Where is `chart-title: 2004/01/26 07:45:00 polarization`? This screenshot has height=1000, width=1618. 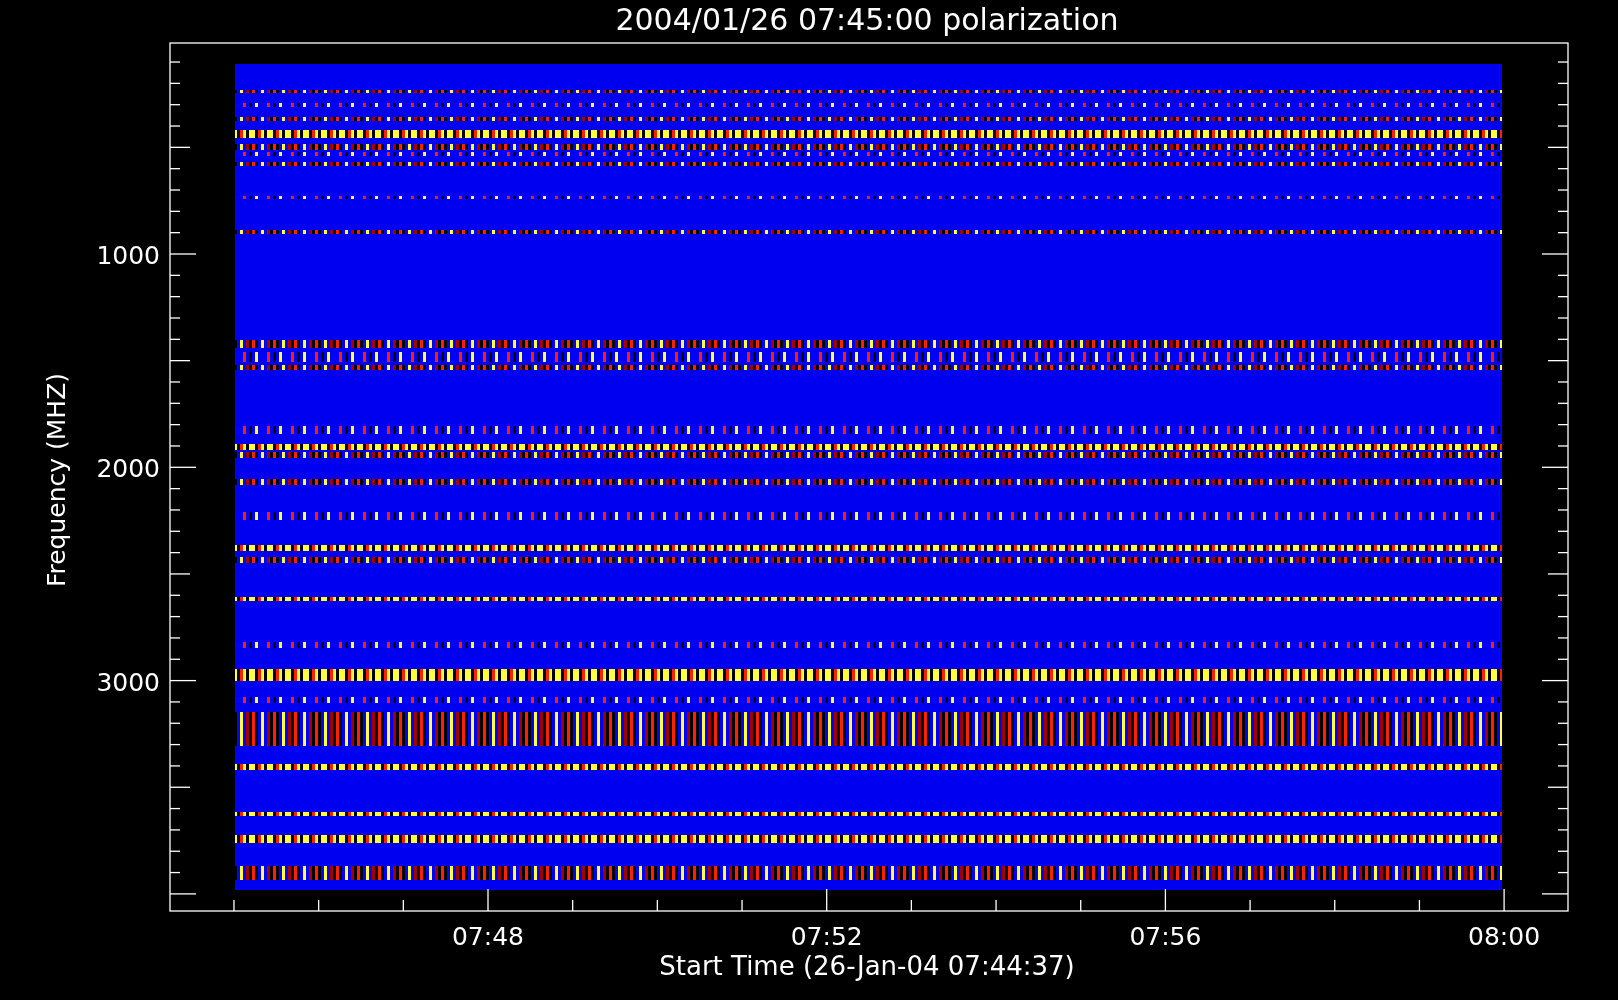
chart-title: 2004/01/26 07:45:00 polarization is located at coordinates (867, 19).